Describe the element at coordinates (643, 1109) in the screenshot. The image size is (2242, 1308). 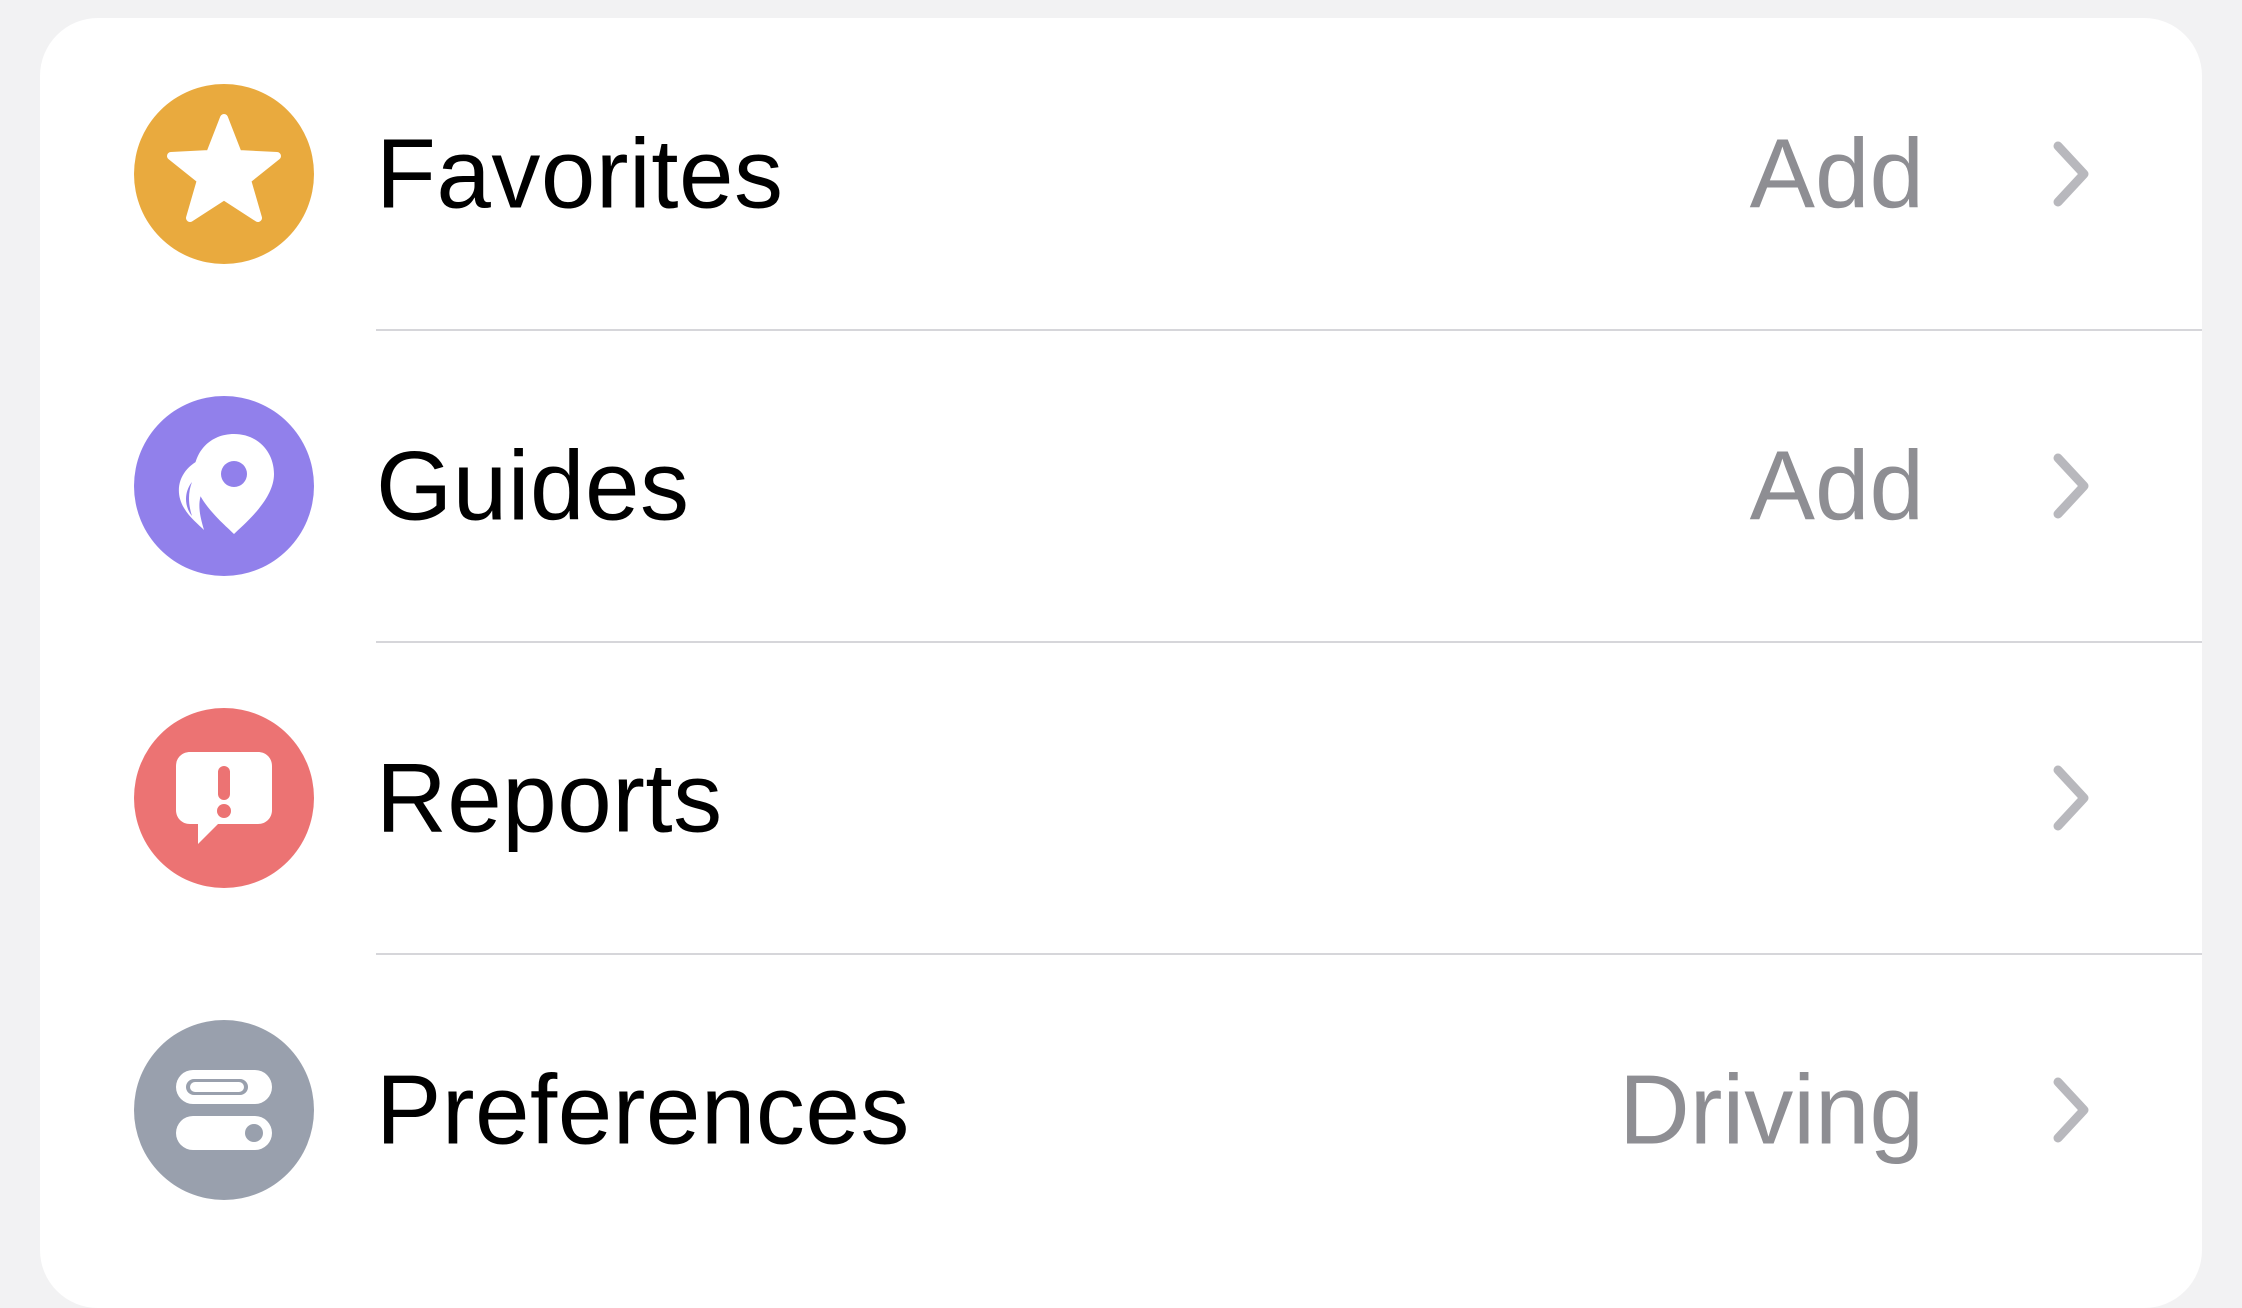
I see `preferences-label: Preferences` at that location.